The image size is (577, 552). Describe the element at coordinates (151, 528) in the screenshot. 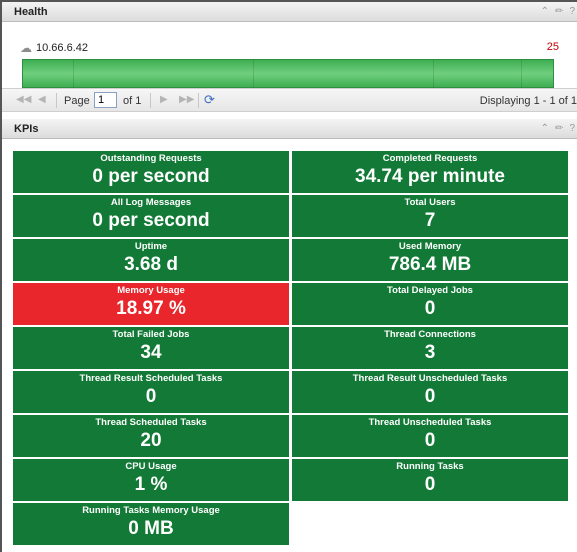

I see `kpi-value: 0 MB` at that location.